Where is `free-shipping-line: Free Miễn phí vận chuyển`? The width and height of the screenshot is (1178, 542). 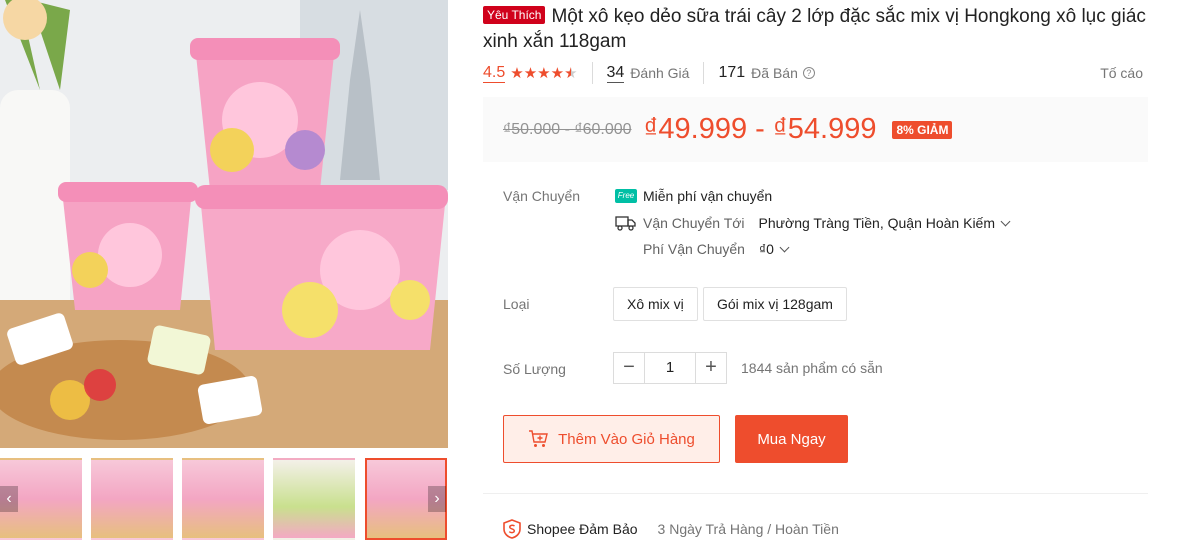
free-shipping-line: Free Miễn phí vận chuyển is located at coordinates (693, 196).